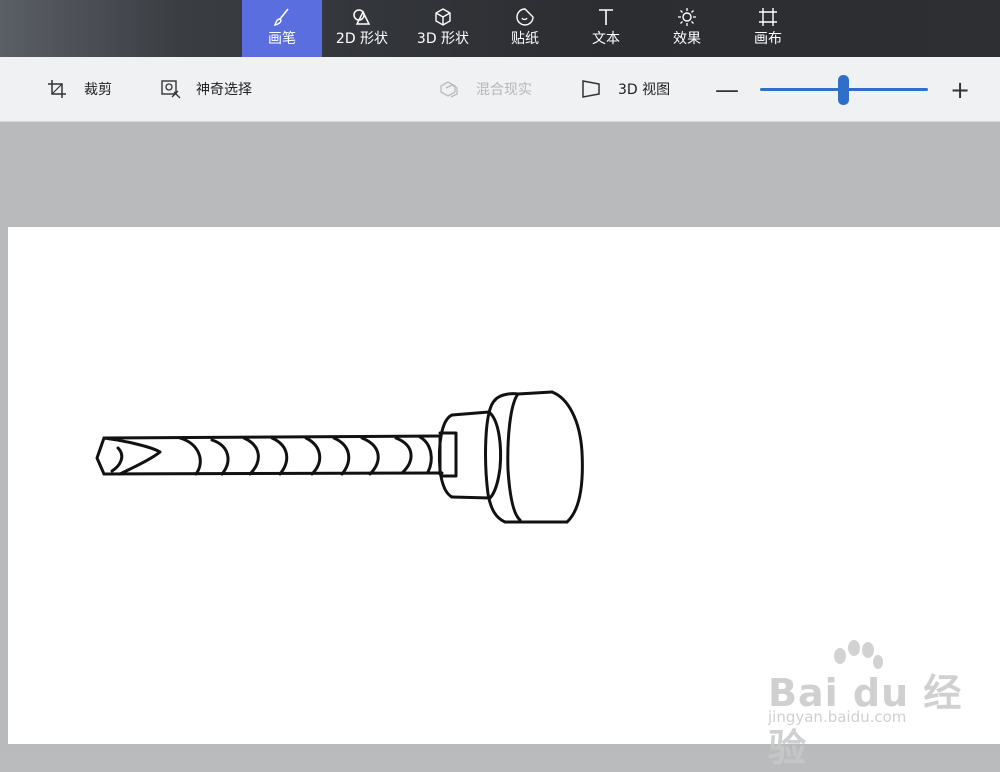 Image resolution: width=1000 pixels, height=772 pixels. Describe the element at coordinates (687, 17) in the screenshot. I see `effects-sun-icon` at that location.